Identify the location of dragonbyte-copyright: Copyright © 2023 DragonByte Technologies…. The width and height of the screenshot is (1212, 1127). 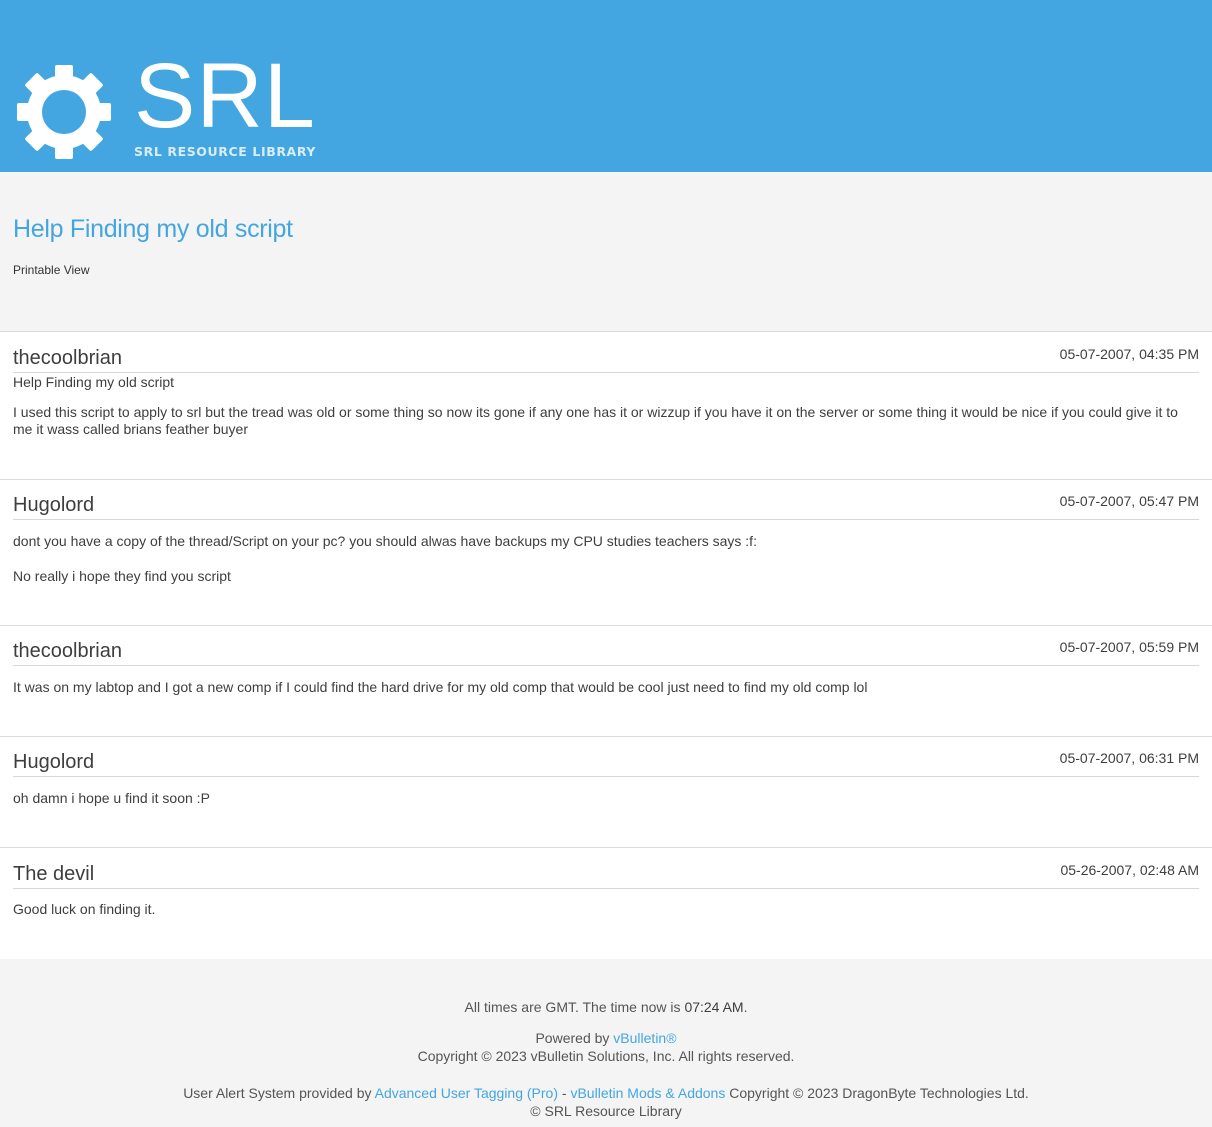
(877, 1093).